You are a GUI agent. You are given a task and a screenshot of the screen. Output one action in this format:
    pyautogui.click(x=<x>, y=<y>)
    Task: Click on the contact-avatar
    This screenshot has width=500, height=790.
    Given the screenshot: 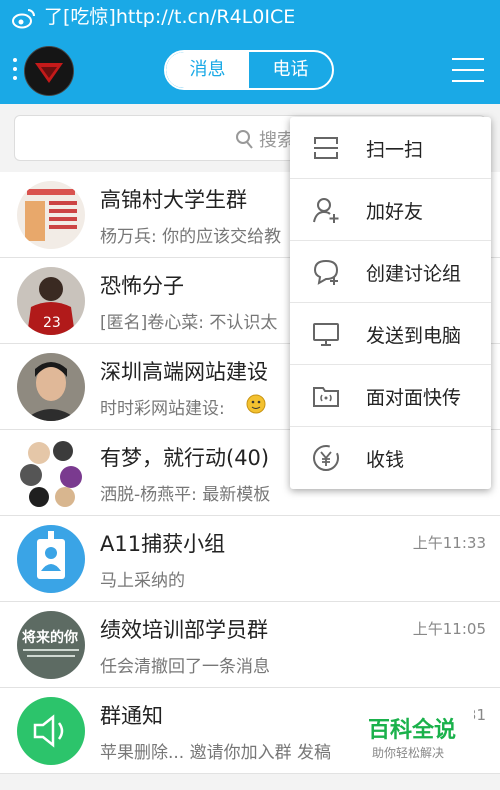 What is the action you would take?
    pyautogui.click(x=51, y=387)
    